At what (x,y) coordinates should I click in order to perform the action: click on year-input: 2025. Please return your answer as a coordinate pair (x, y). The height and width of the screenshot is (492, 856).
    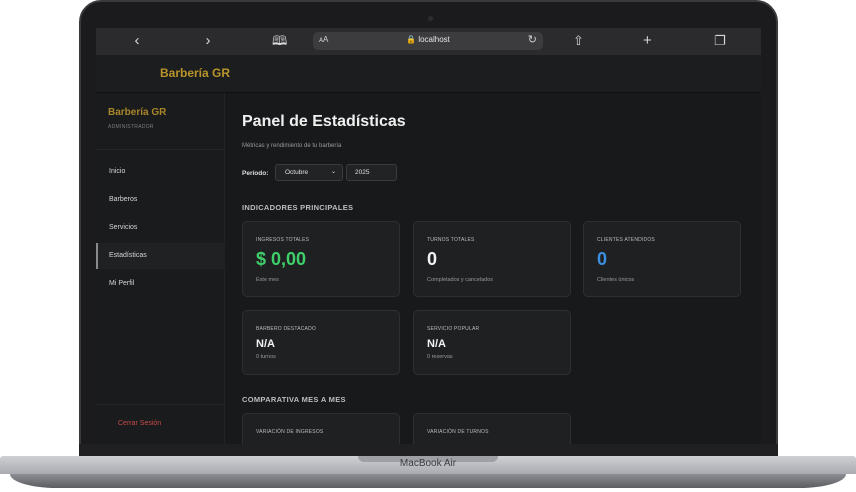
    Looking at the image, I should click on (371, 172).